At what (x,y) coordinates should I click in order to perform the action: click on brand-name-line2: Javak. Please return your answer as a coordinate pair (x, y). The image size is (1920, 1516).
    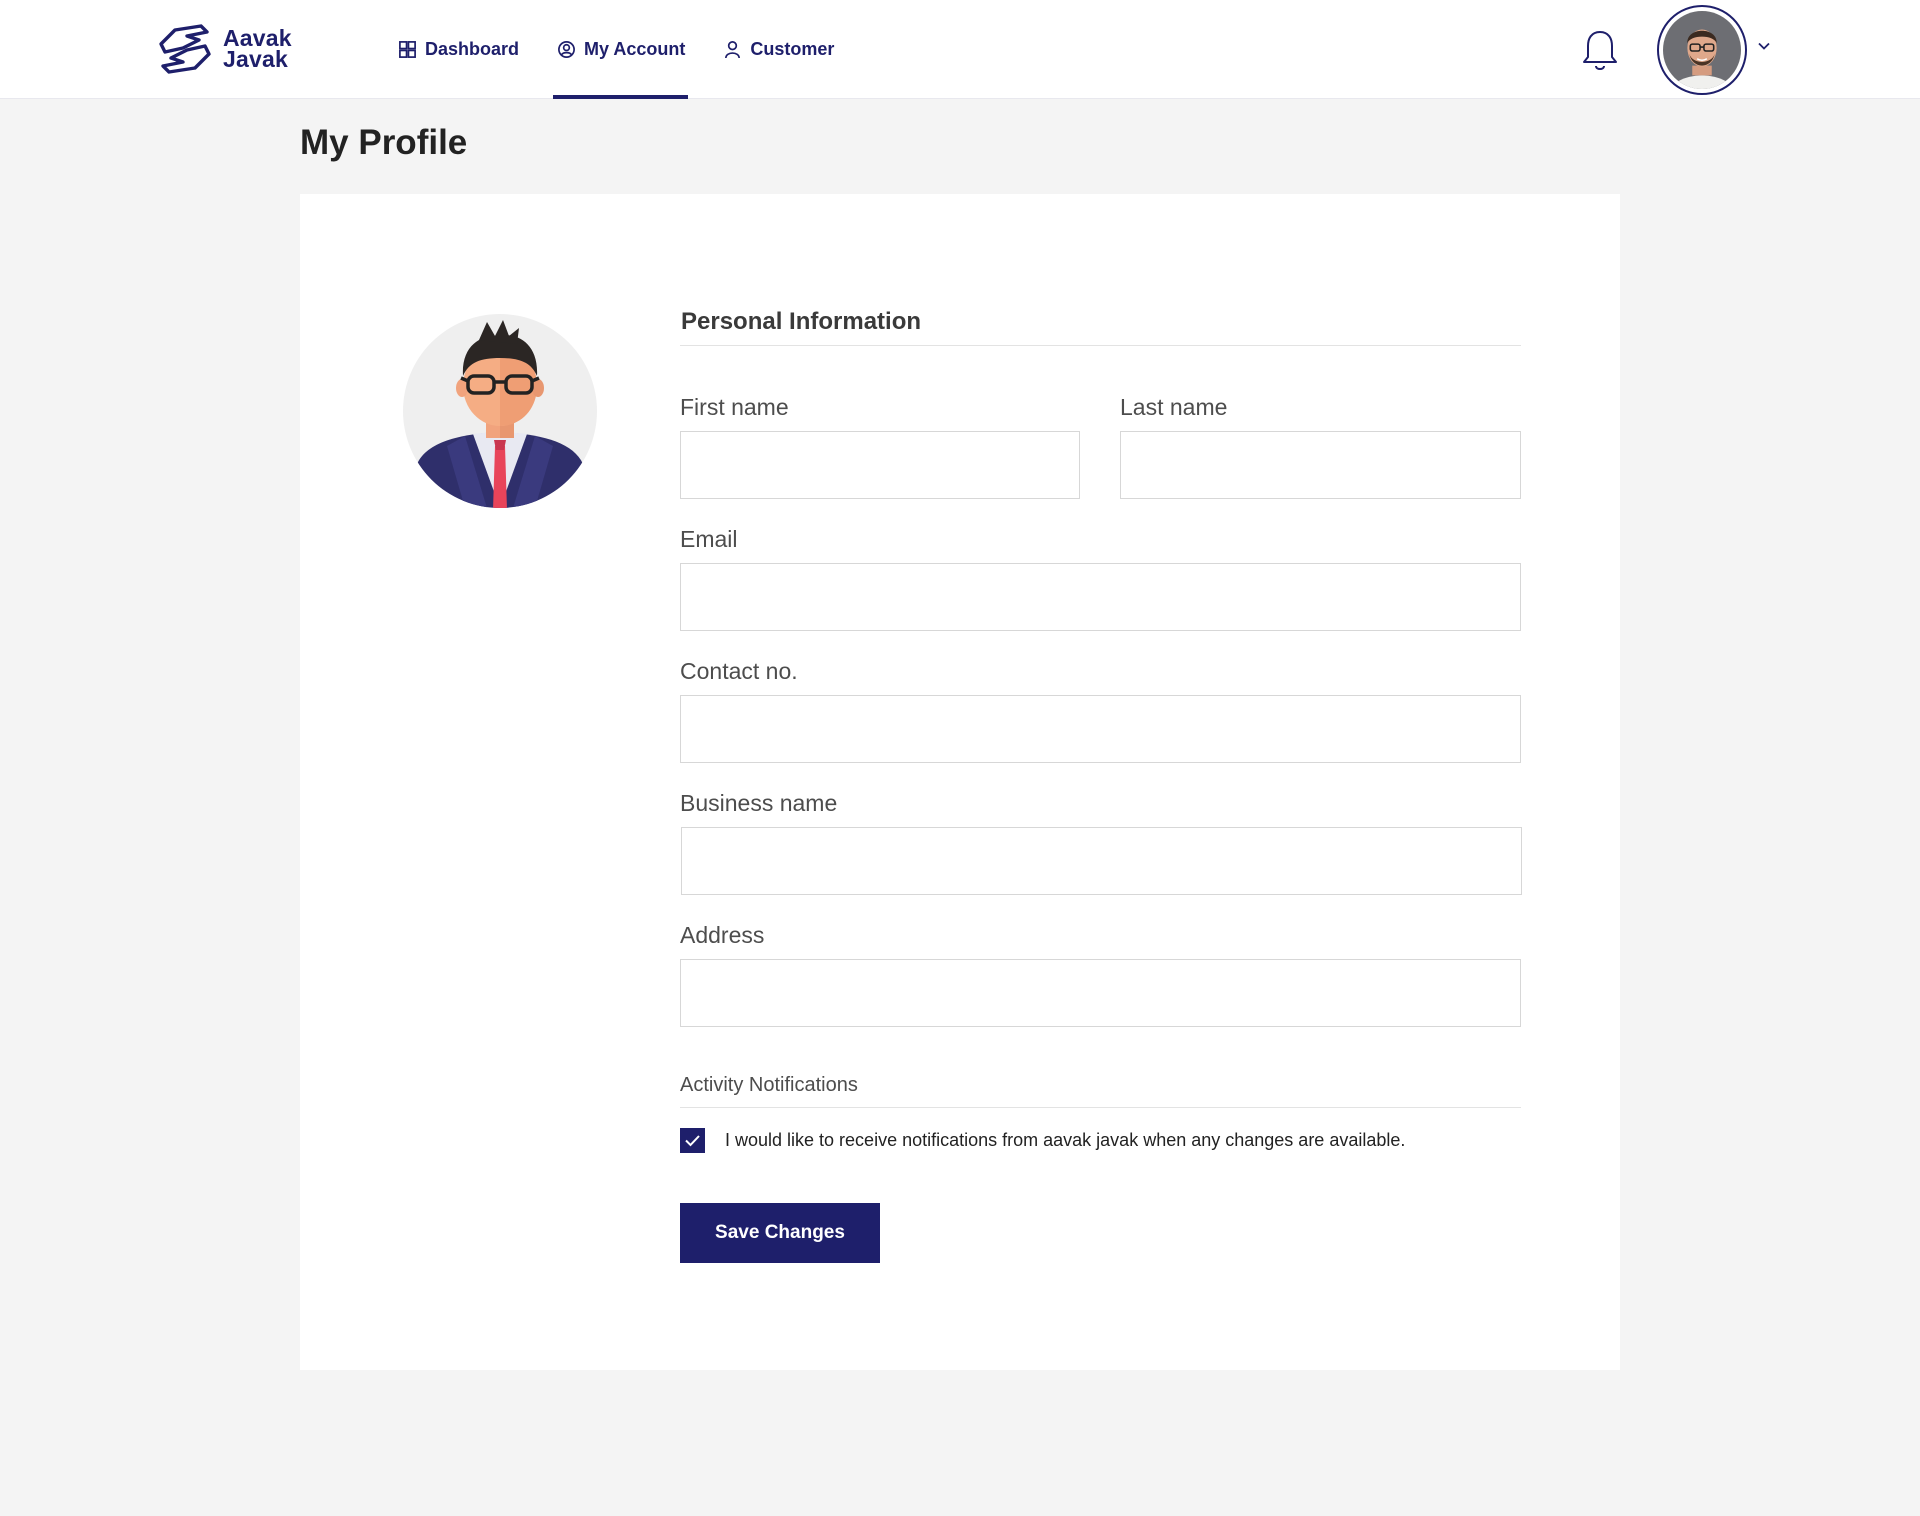
    Looking at the image, I should click on (255, 59).